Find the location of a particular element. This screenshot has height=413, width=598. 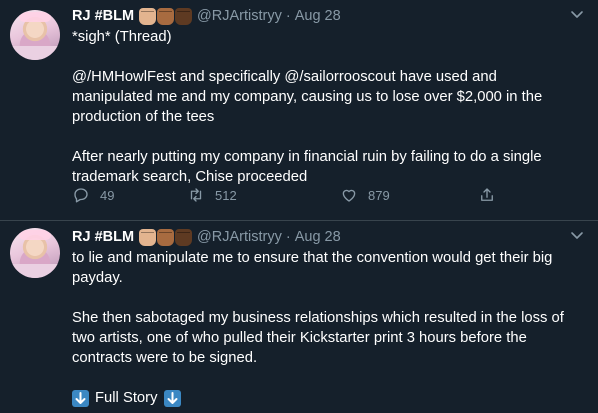

reply-count: 49 is located at coordinates (107, 195).